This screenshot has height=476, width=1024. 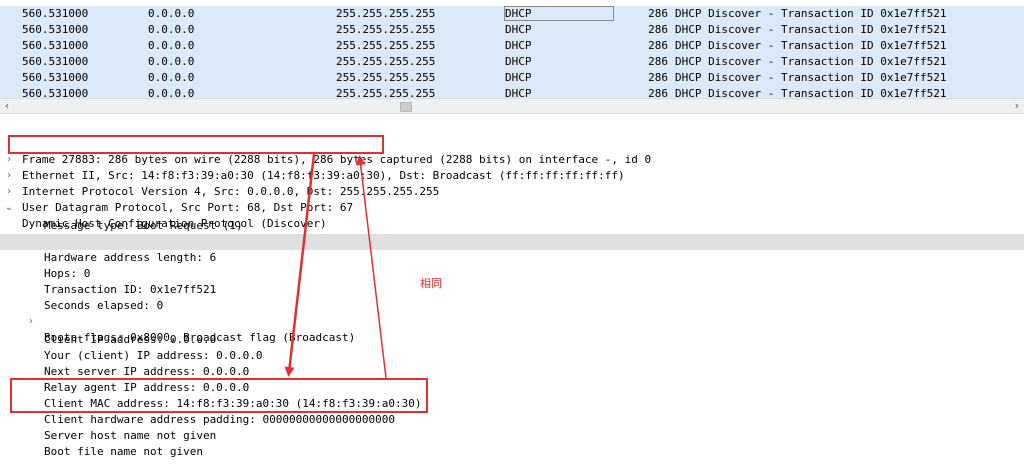 I want to click on annotation-arrows, so click(x=335, y=266).